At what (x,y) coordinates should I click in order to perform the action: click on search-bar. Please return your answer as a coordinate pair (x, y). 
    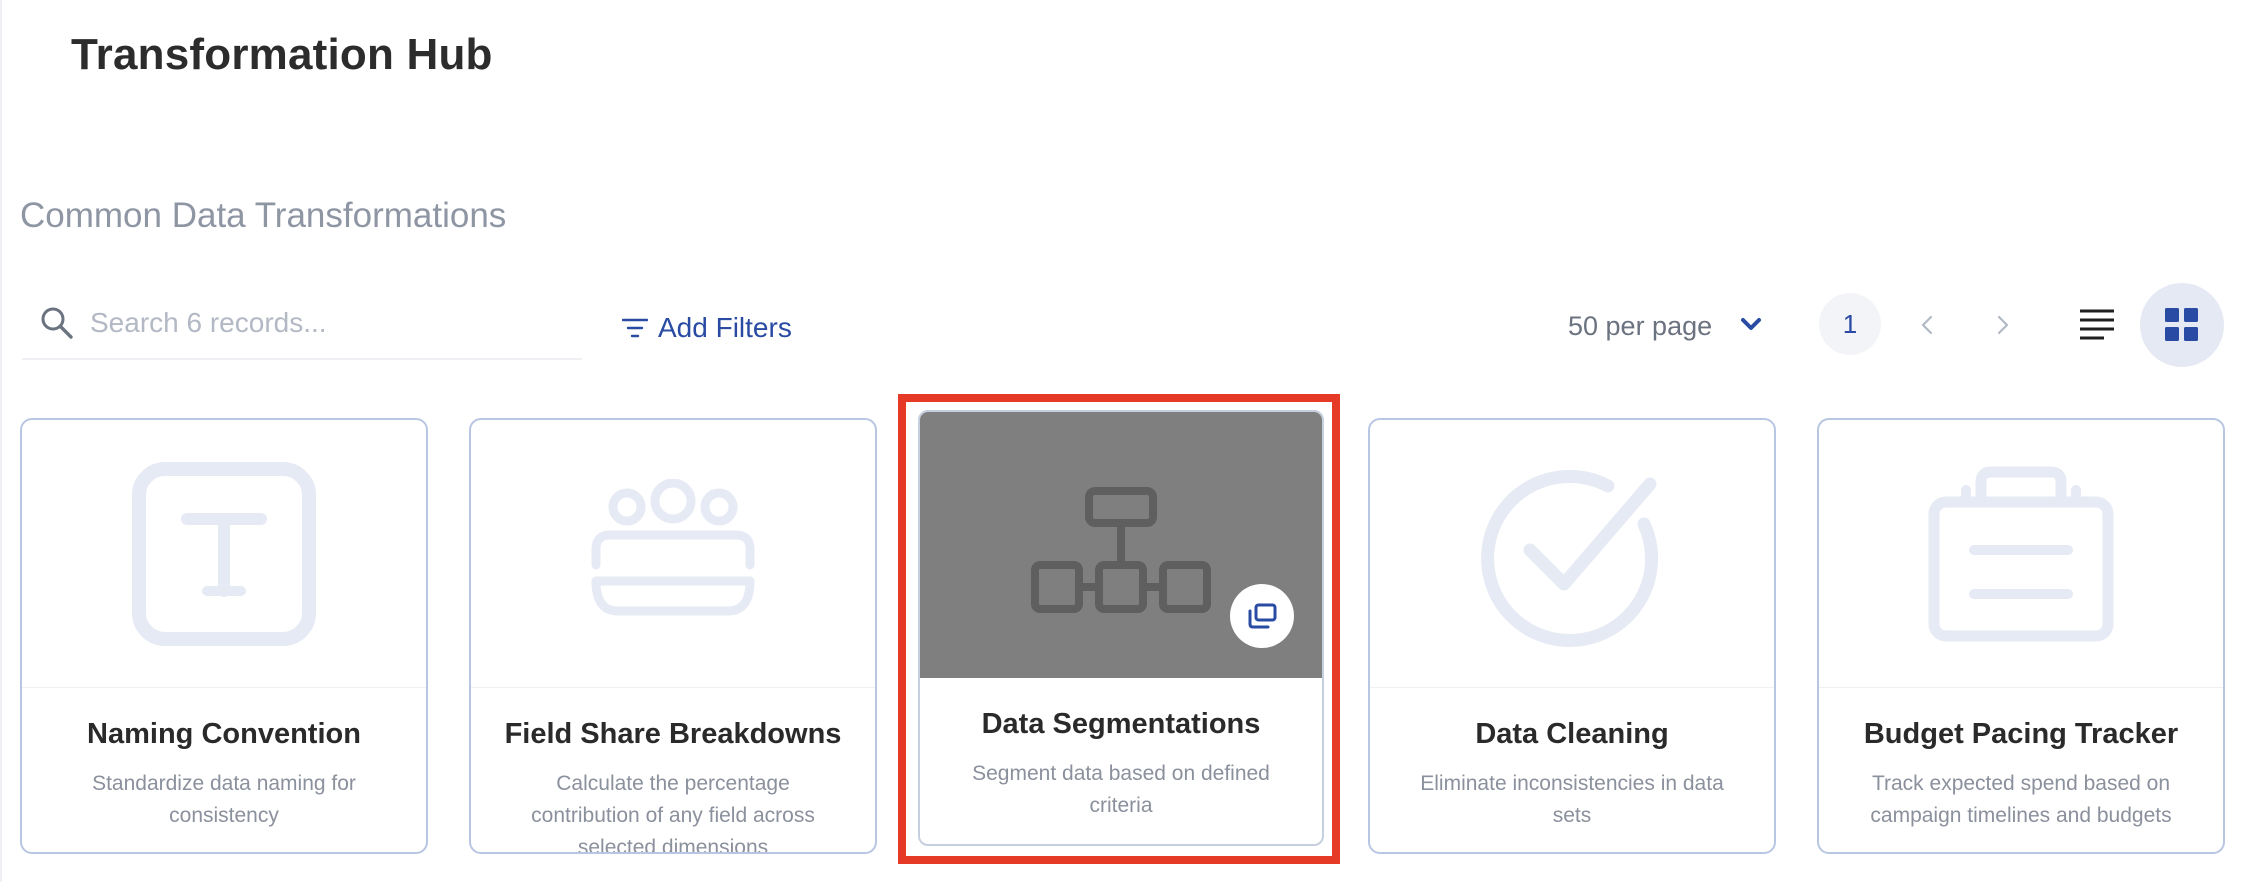
    Looking at the image, I should click on (302, 327).